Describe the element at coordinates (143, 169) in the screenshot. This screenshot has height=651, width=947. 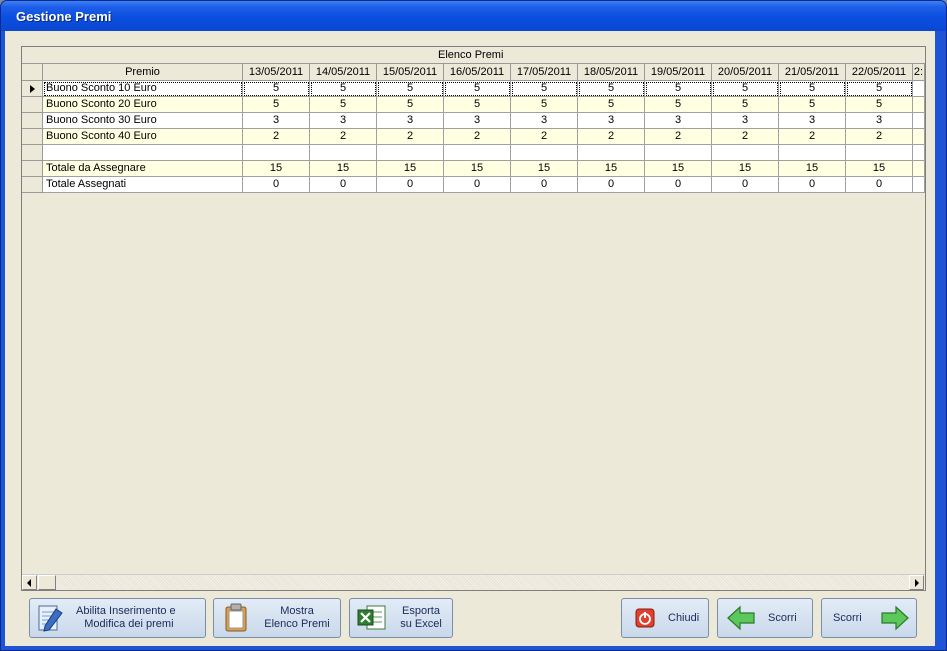
I see `prize-label-cell: Totale da Assegnare` at that location.